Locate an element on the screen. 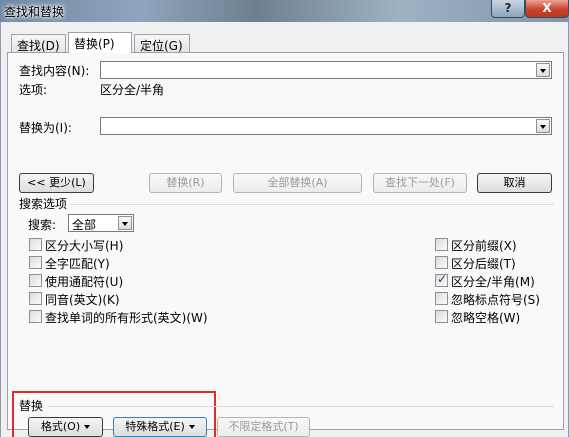 This screenshot has width=569, height=437. find-label: 查找内容(N): is located at coordinates (54, 71).